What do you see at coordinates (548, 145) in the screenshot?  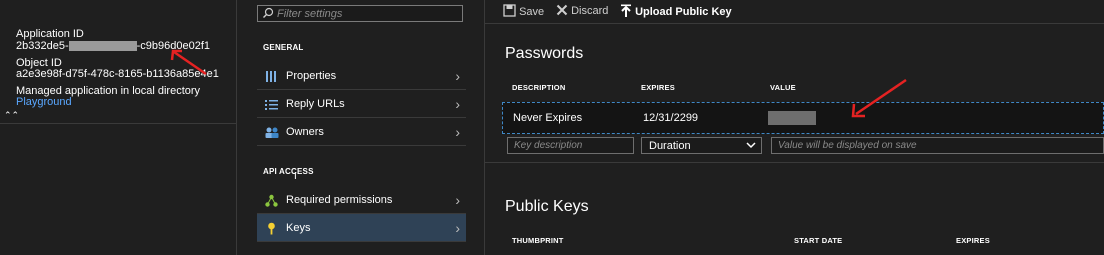 I see `key-description-placeholder: Key description` at bounding box center [548, 145].